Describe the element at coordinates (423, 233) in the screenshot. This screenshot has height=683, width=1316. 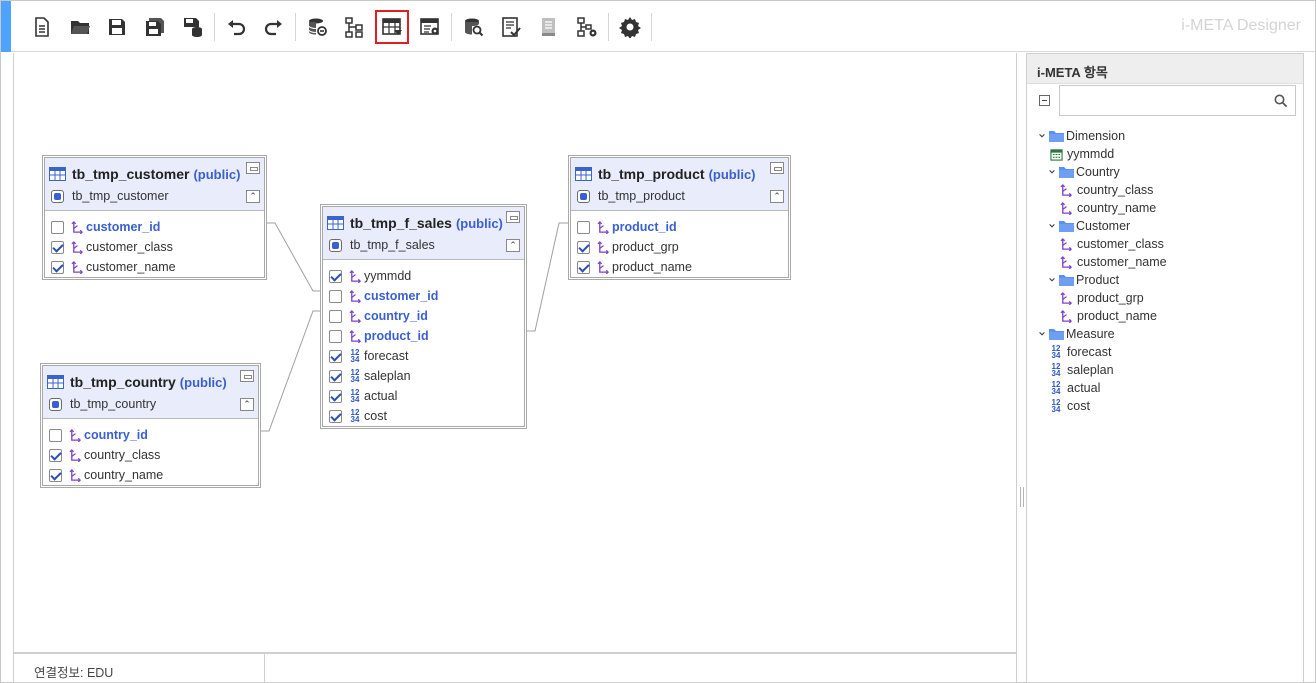
I see `table-header: tb_tmp_f_sales (public) tb_tmp_f_sales ⌃` at that location.